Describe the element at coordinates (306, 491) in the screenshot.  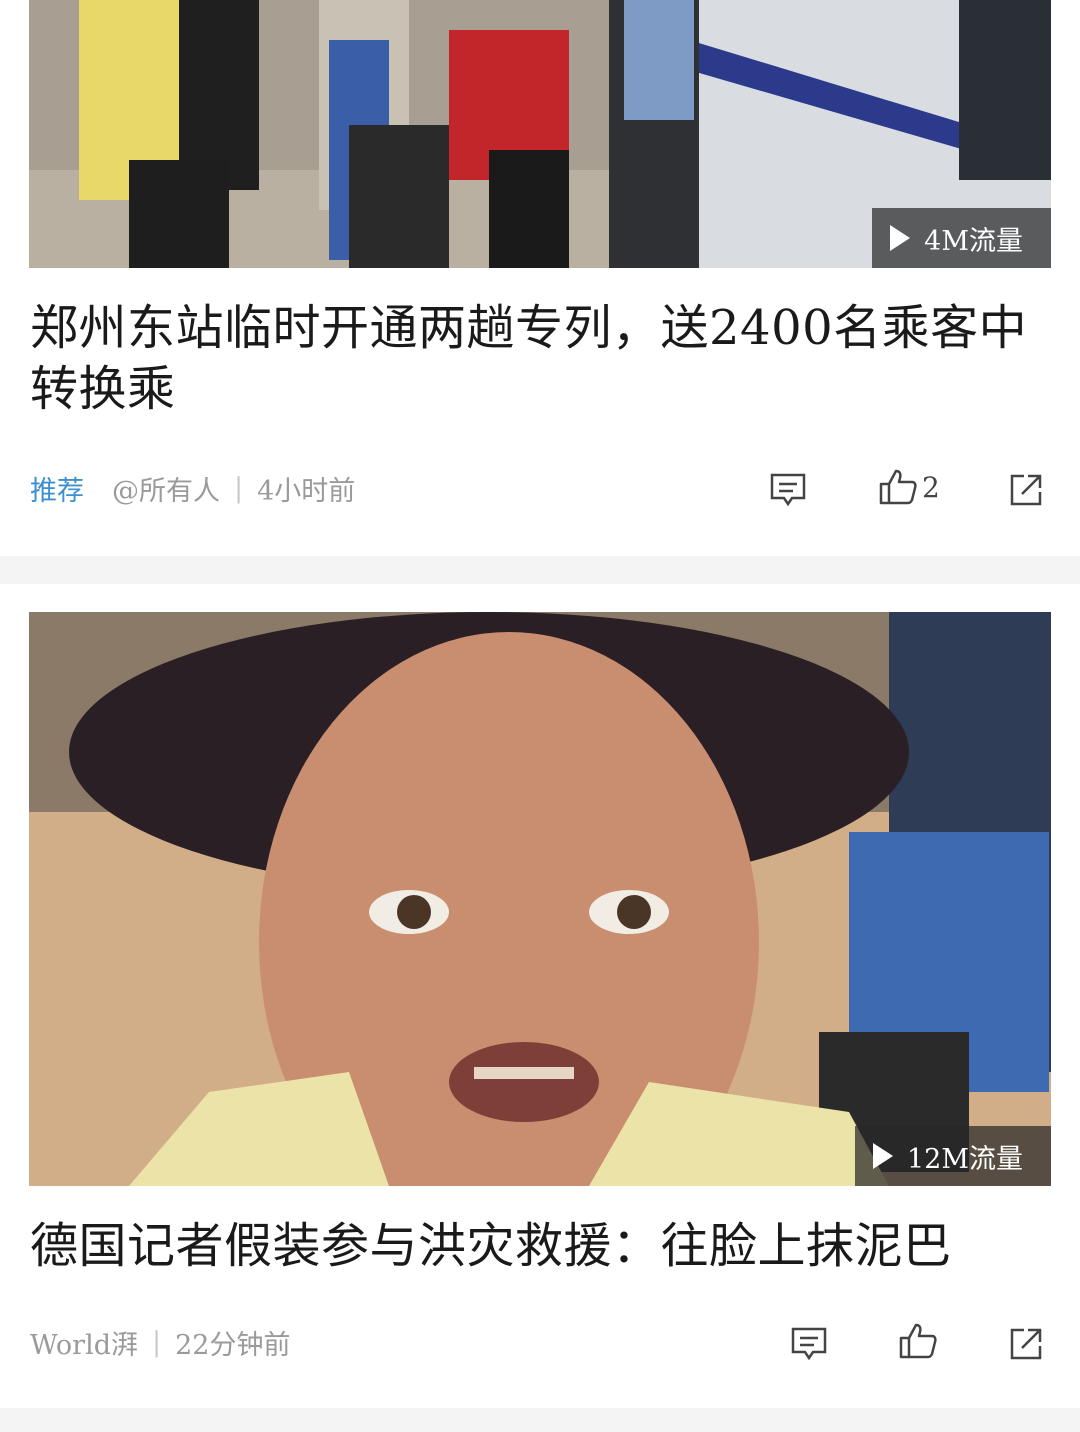
I see `article-time: 4小时前` at that location.